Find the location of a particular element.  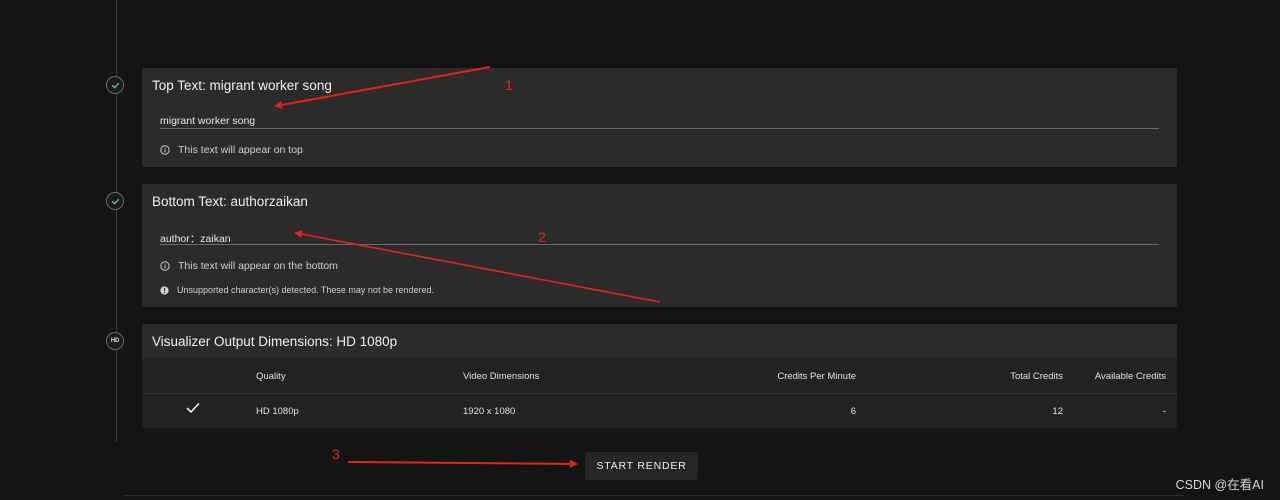

bottom-text-hint-label: This text will appear on the bottom is located at coordinates (258, 266).